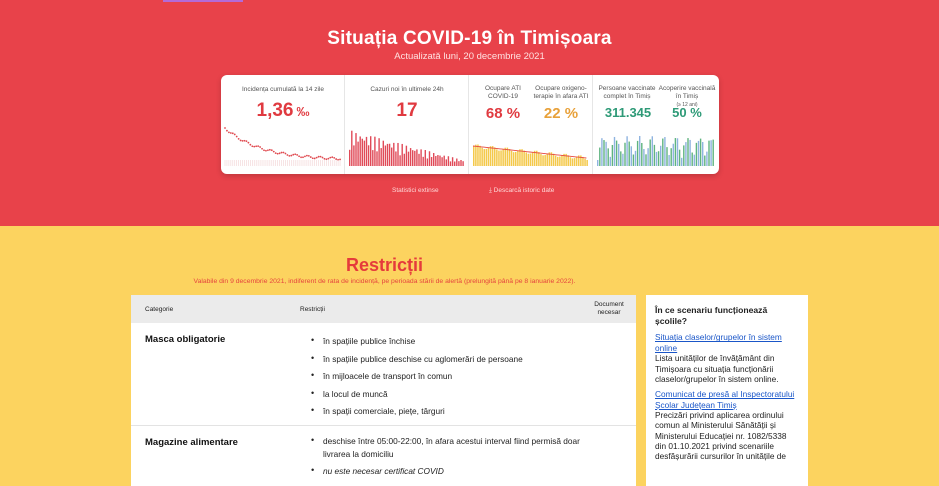 This screenshot has height=486, width=939. I want to click on extended-stats-link: Statistici extinse, so click(415, 190).